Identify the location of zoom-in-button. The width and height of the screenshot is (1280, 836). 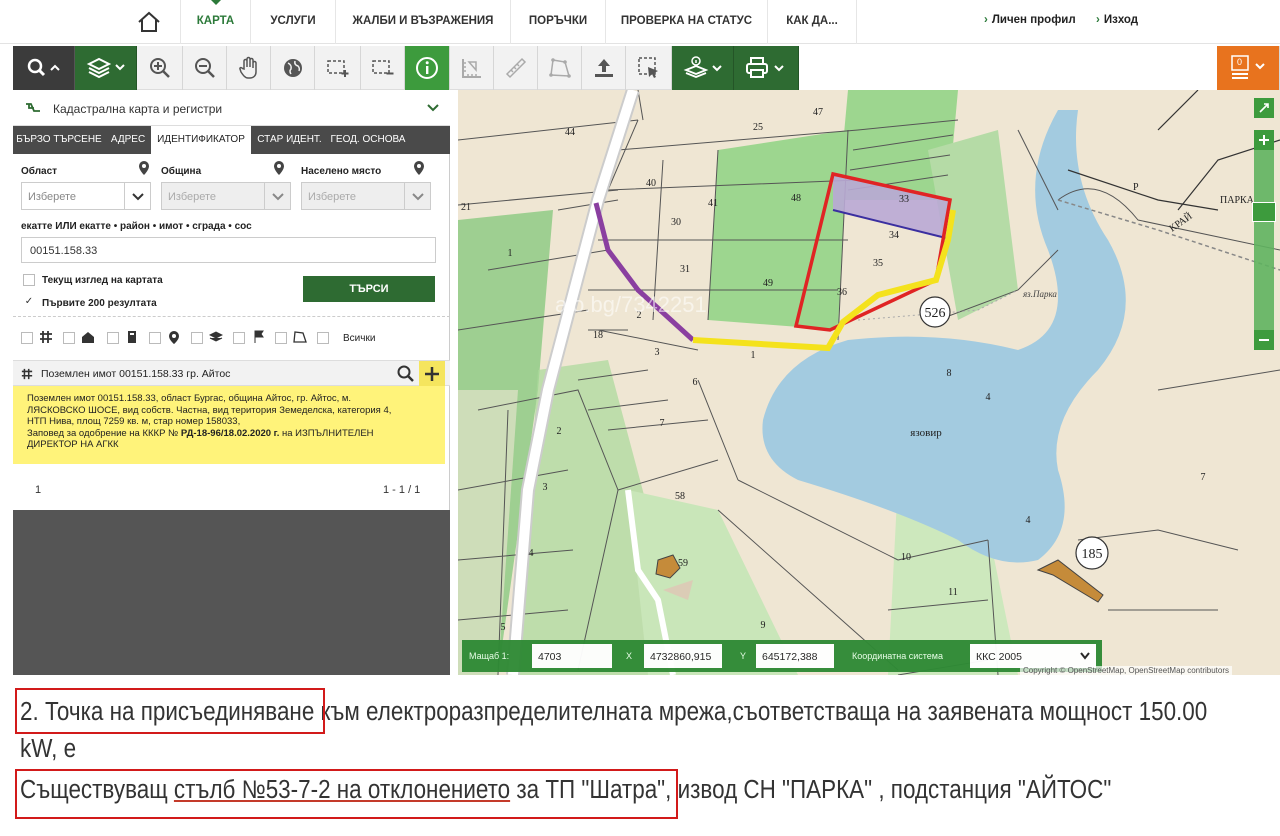
(160, 68).